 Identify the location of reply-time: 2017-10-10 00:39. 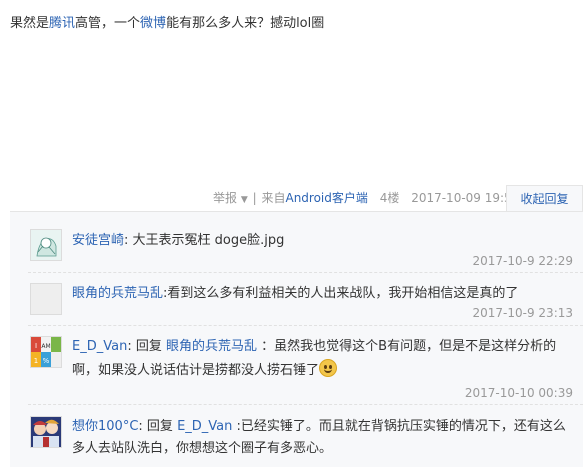
(518, 393).